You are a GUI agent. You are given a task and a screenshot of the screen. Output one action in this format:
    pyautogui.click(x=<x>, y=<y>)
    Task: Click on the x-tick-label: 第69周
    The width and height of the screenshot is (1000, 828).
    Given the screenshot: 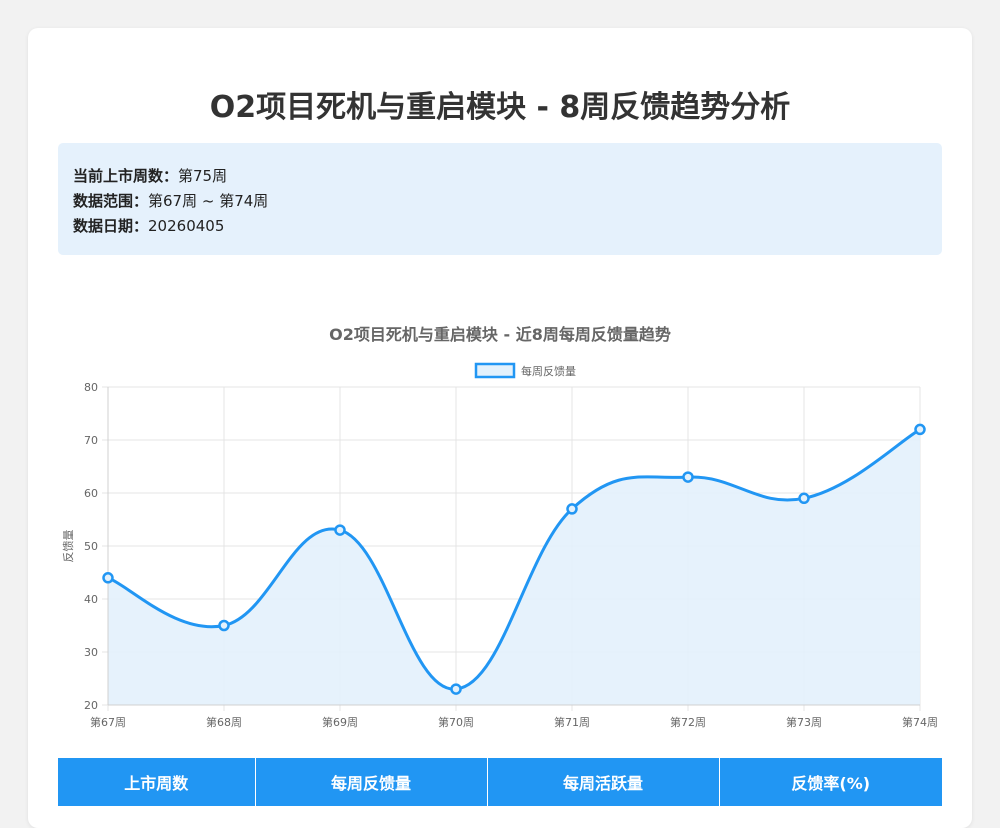 What is the action you would take?
    pyautogui.click(x=340, y=722)
    